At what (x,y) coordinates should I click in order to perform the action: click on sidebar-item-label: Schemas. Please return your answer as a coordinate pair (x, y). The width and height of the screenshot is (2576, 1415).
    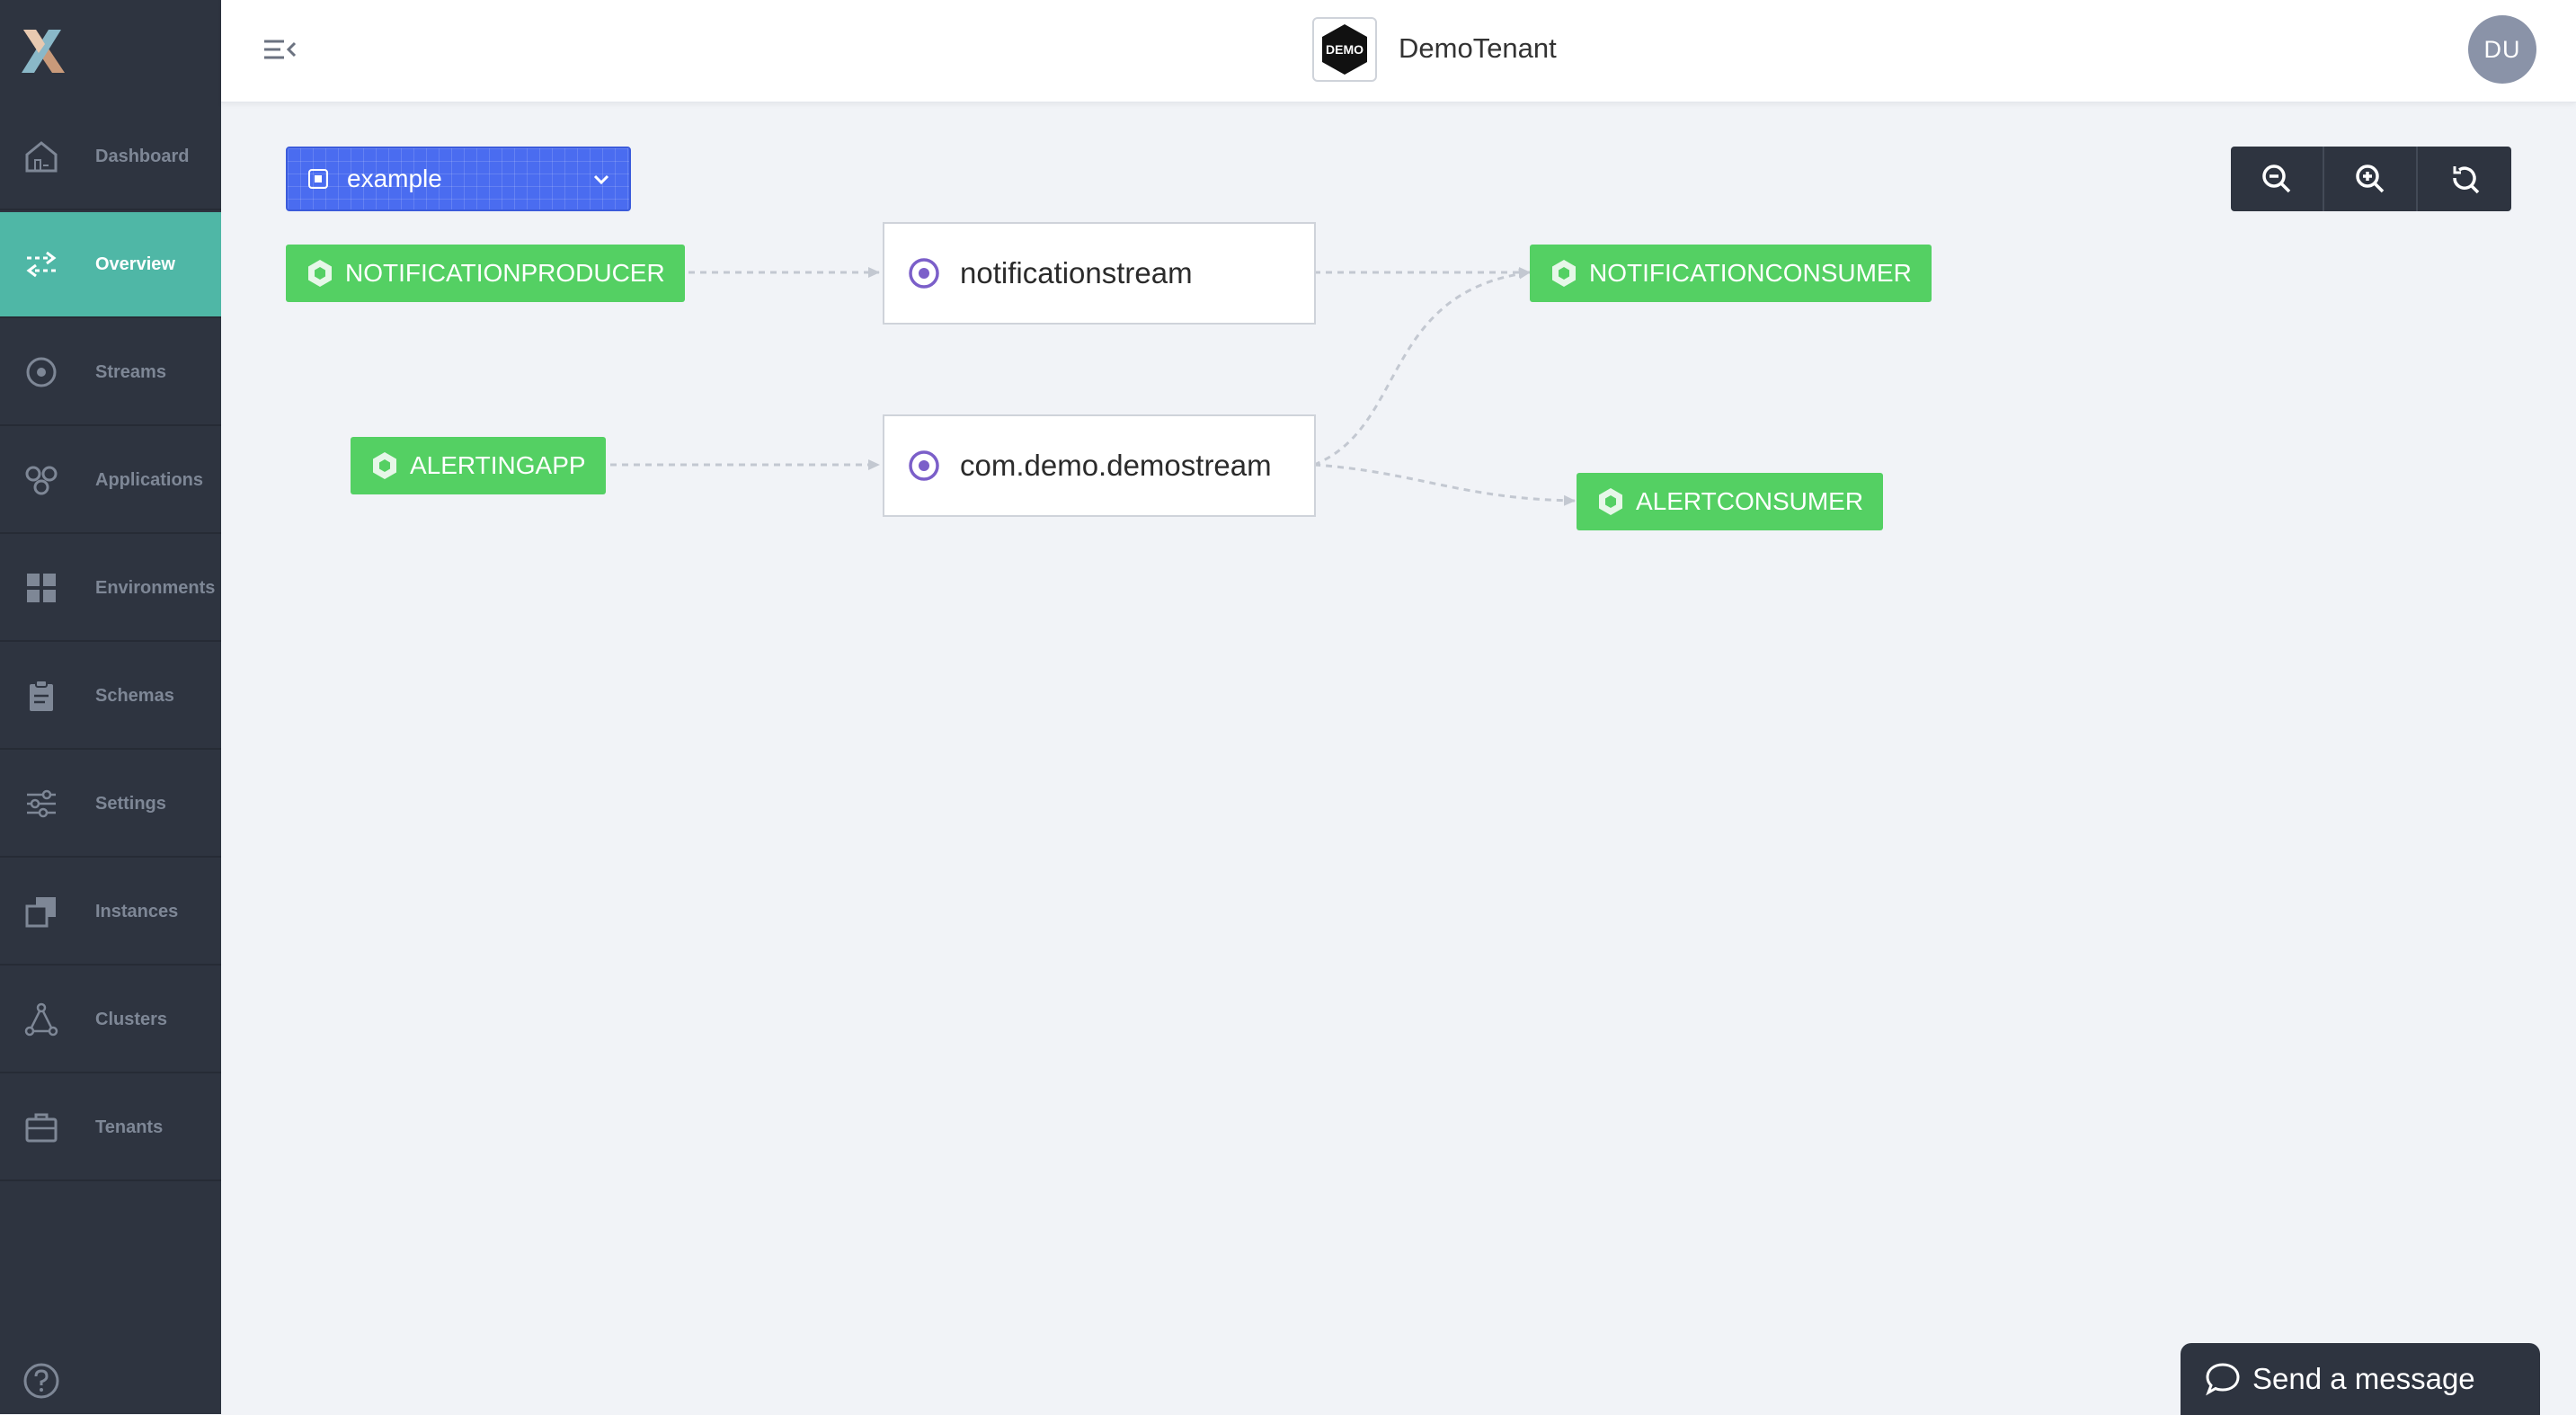
    Looking at the image, I should click on (134, 695).